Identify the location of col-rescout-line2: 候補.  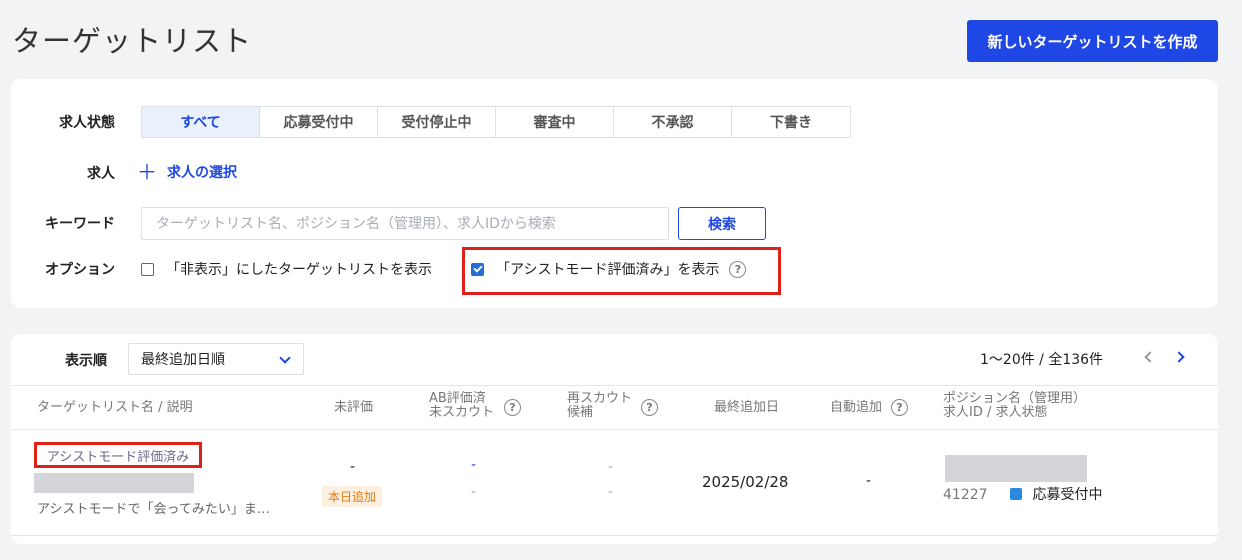
(580, 412).